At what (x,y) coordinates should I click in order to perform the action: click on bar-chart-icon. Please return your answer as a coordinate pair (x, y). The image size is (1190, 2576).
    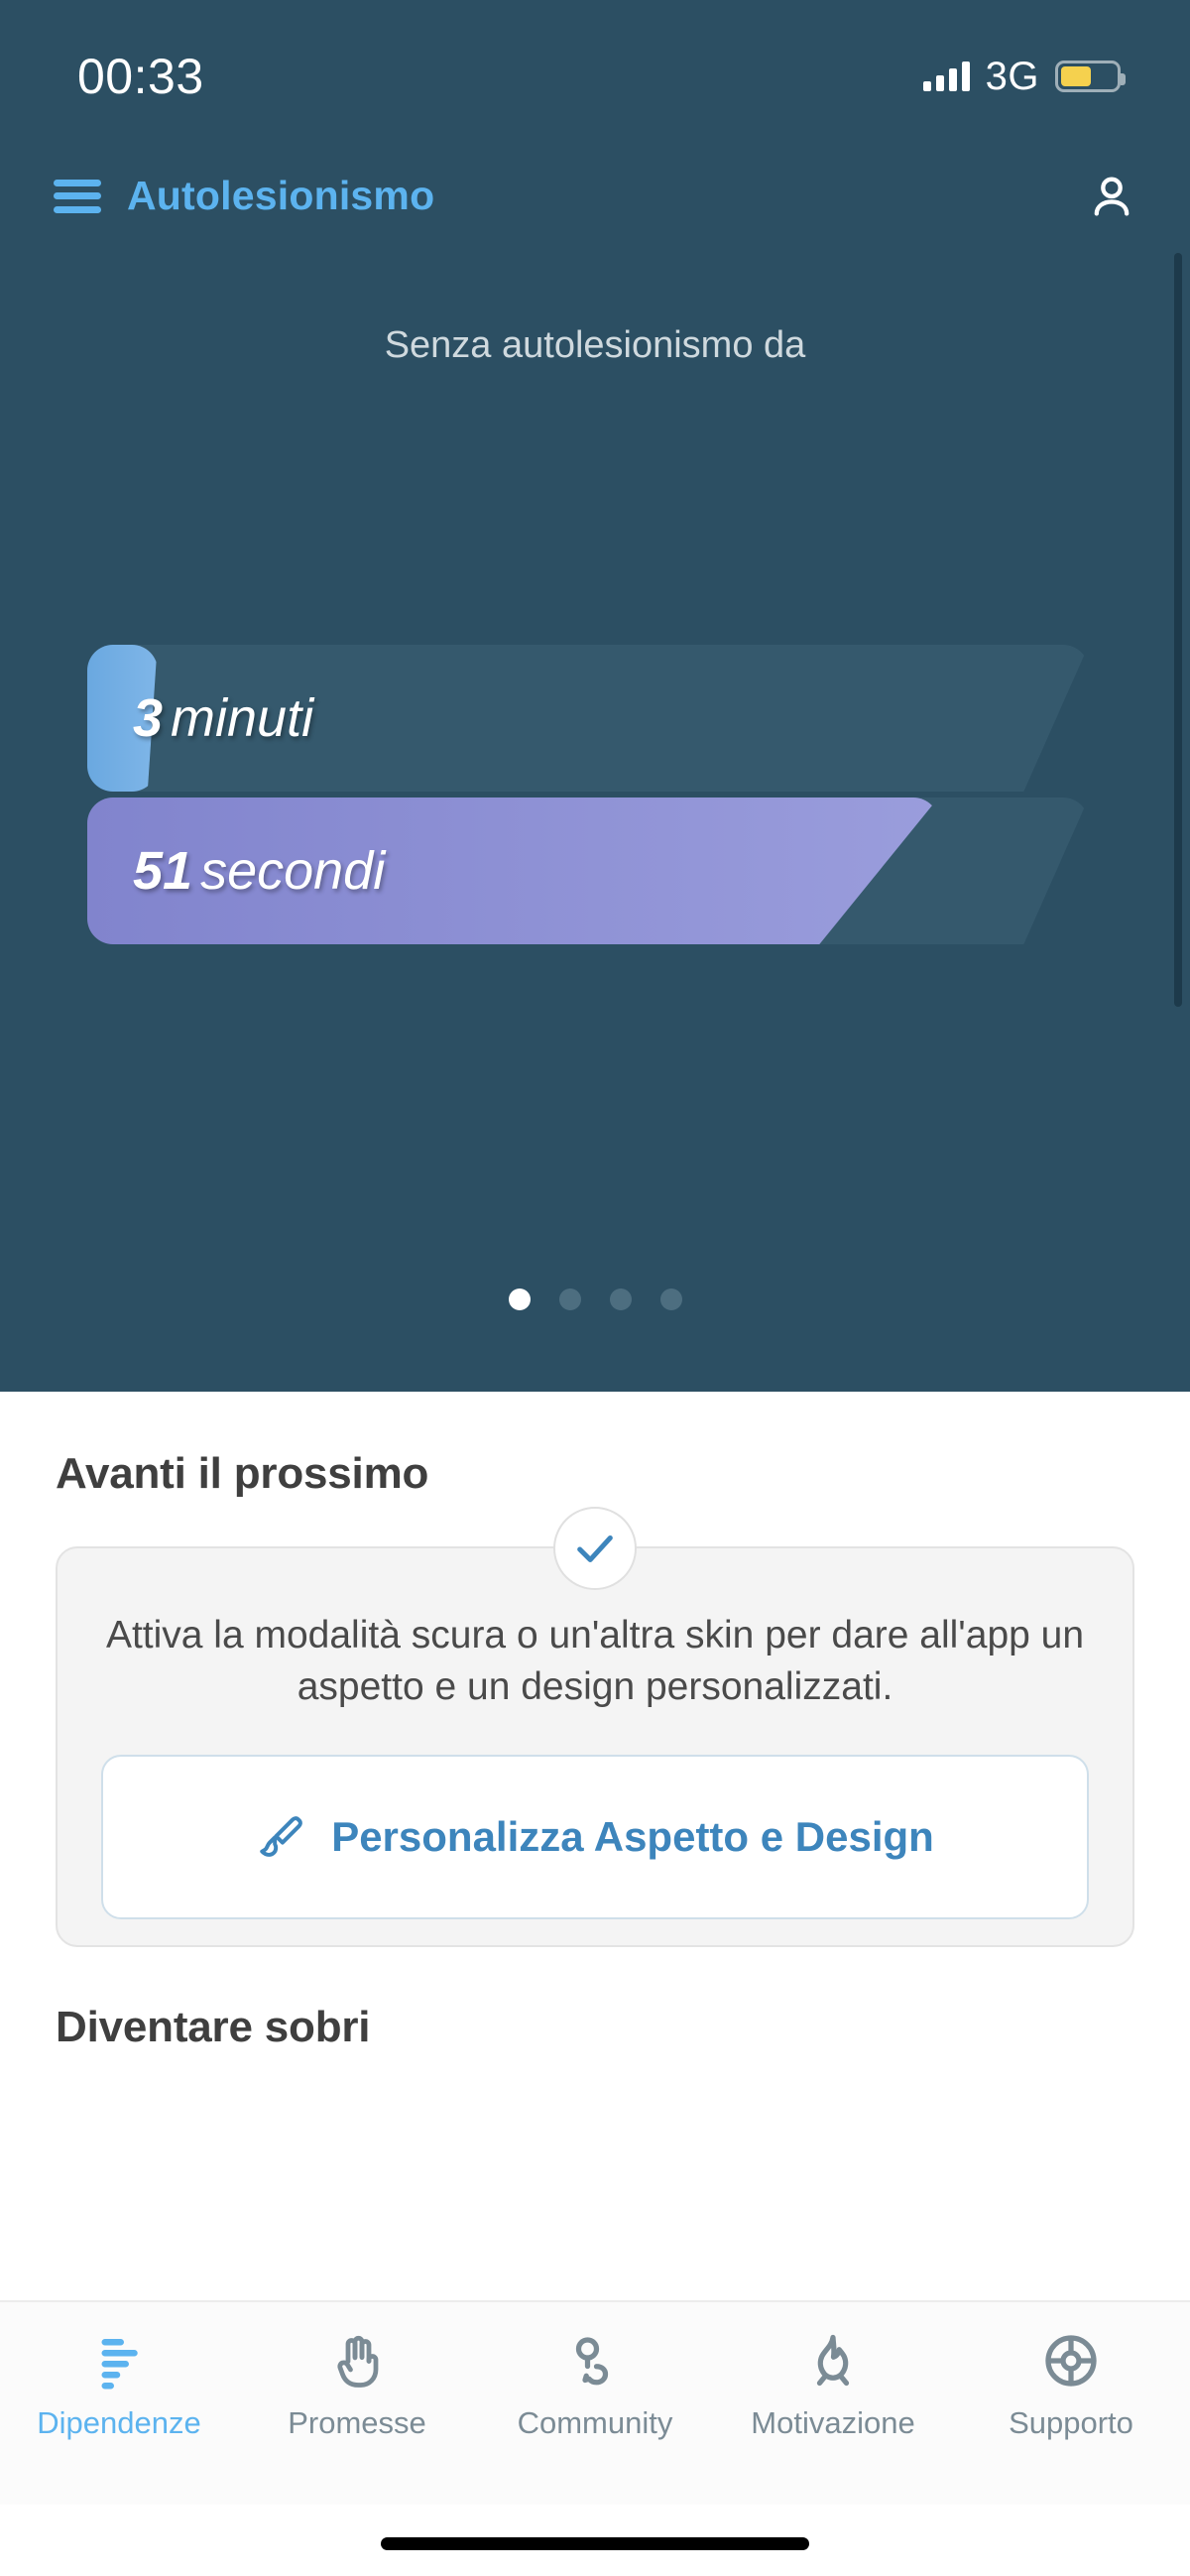
    Looking at the image, I should click on (119, 2361).